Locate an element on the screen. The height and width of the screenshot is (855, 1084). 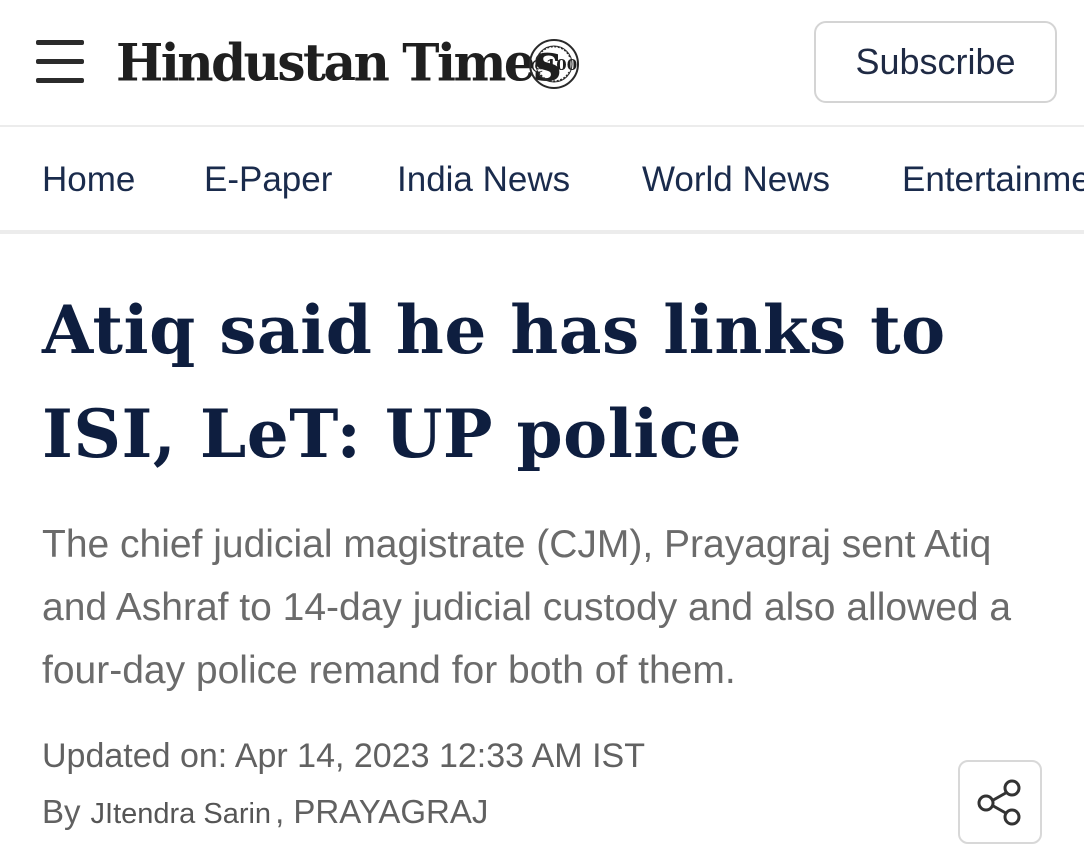
nav-item-home: Home is located at coordinates (88, 180).